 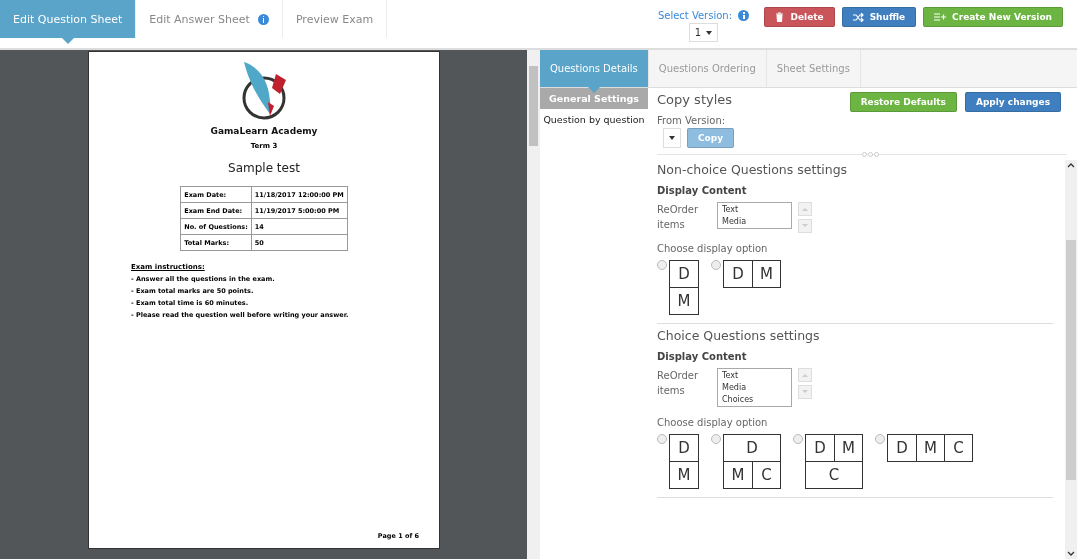 What do you see at coordinates (264, 168) in the screenshot?
I see `exam-title: Sample test` at bounding box center [264, 168].